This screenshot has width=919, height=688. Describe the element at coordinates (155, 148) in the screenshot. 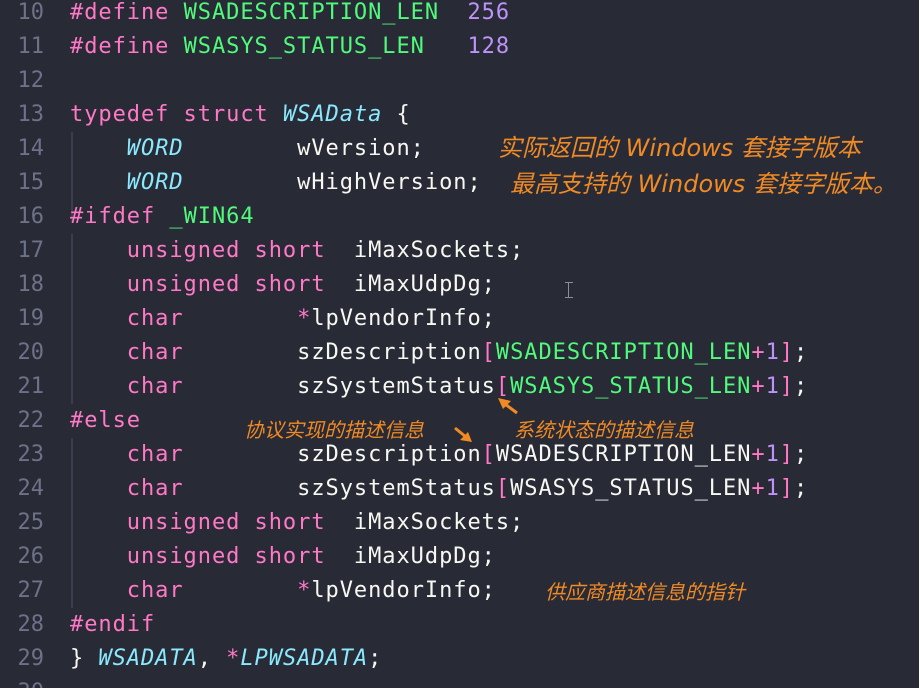

I see `code-token: WORD` at that location.